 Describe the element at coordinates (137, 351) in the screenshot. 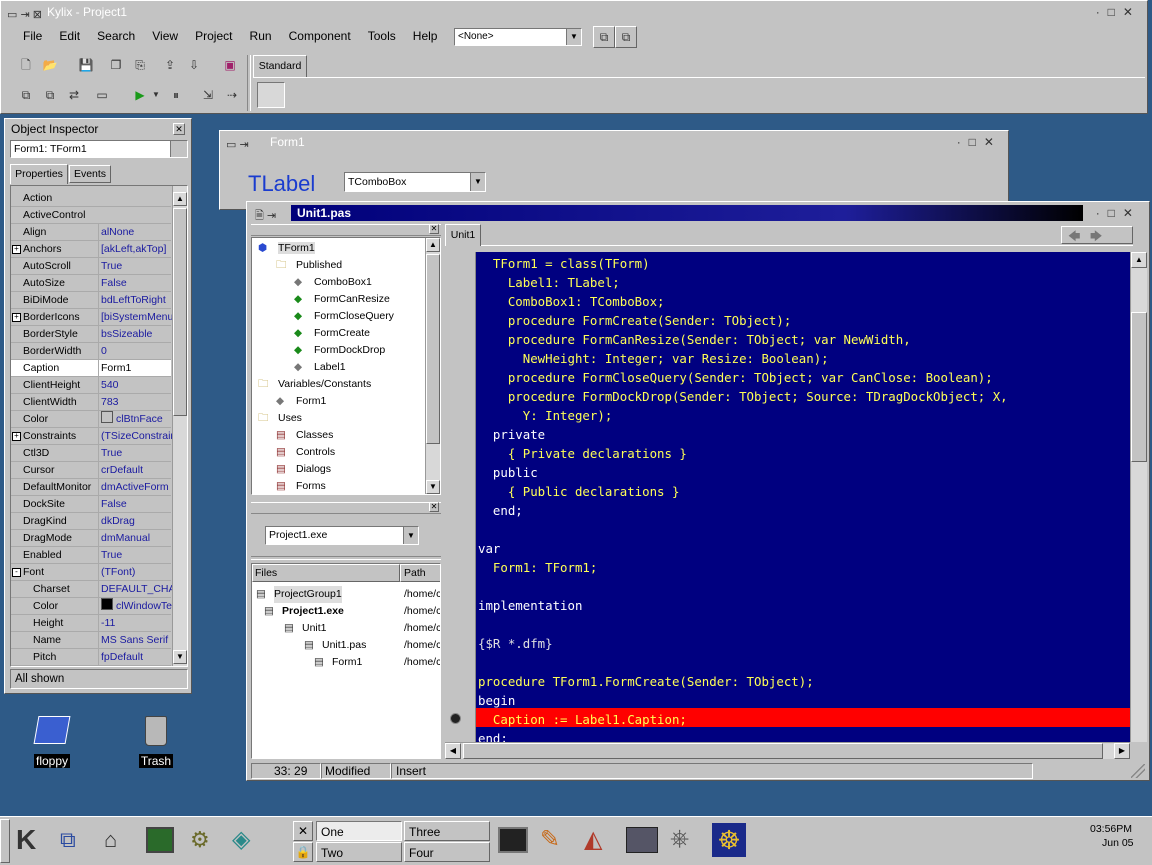

I see `oi-prop-value: 0` at that location.